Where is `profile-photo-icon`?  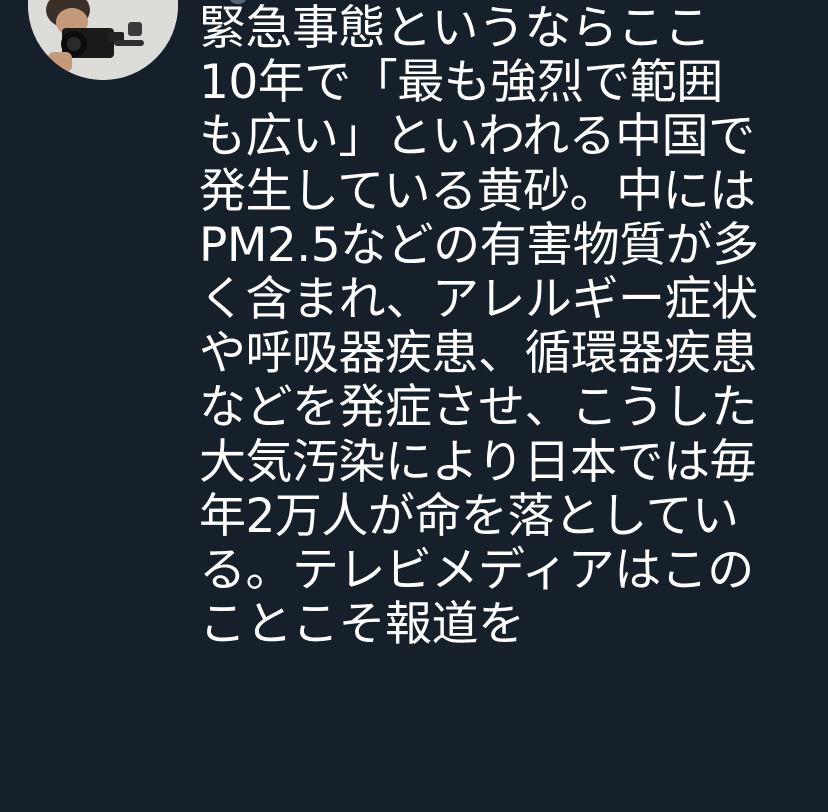 profile-photo-icon is located at coordinates (103, 40).